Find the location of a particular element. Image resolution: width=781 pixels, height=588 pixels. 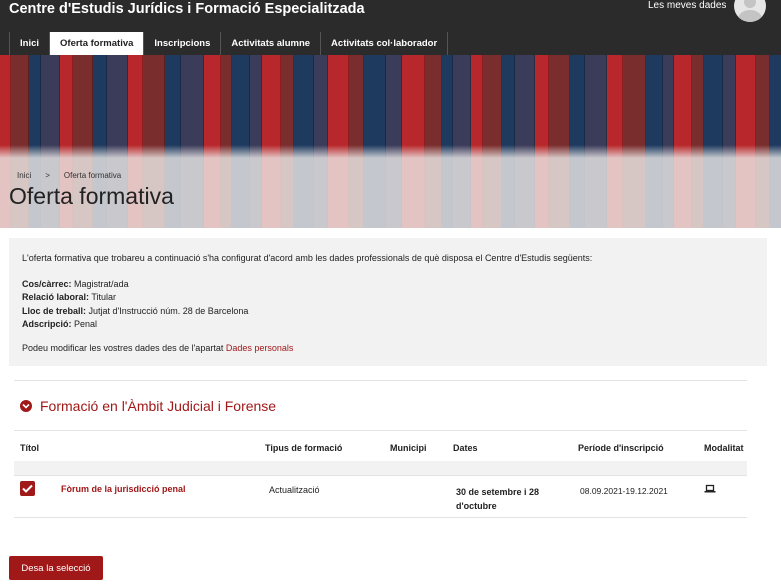

dates-line: 30 de setembre i 28 is located at coordinates (498, 492).